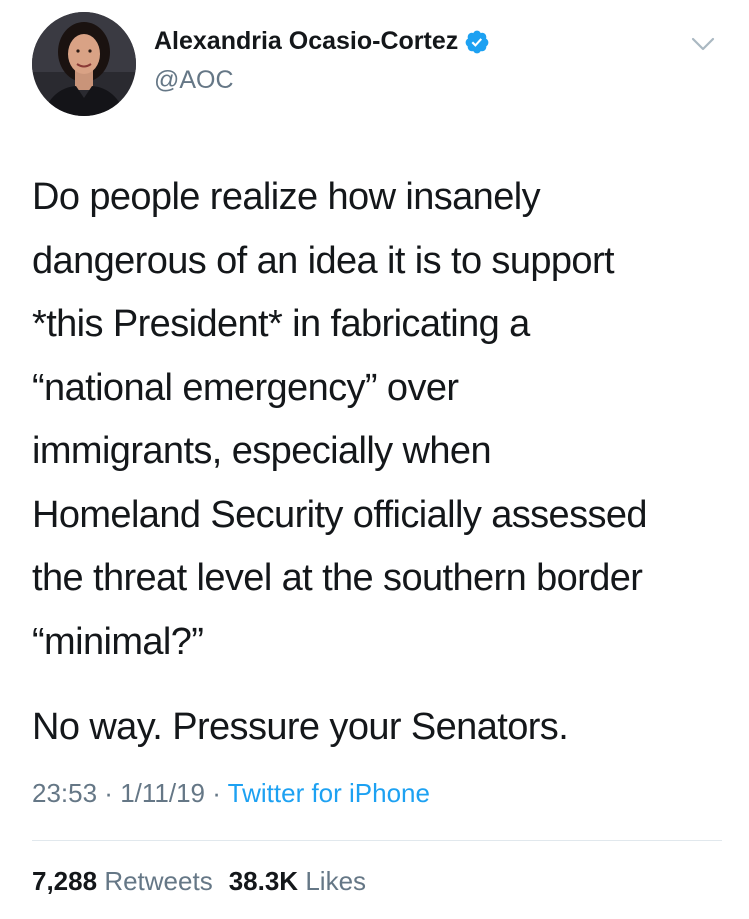 This screenshot has height=919, width=749. I want to click on retweets-label: Retweets, so click(158, 881).